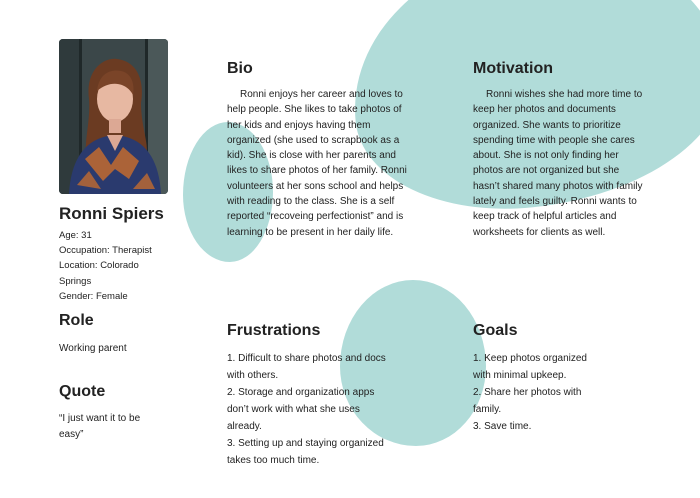 The image size is (700, 498). What do you see at coordinates (75, 235) in the screenshot?
I see `persona-age: Age: 31` at bounding box center [75, 235].